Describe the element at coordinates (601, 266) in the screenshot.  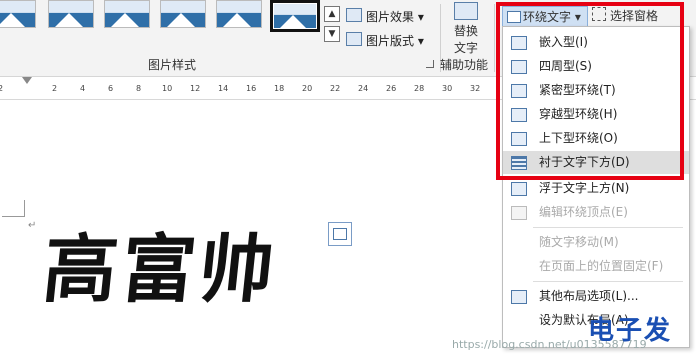
I see `menu-item-fix-position: 在页面上的位置固定(F)` at that location.